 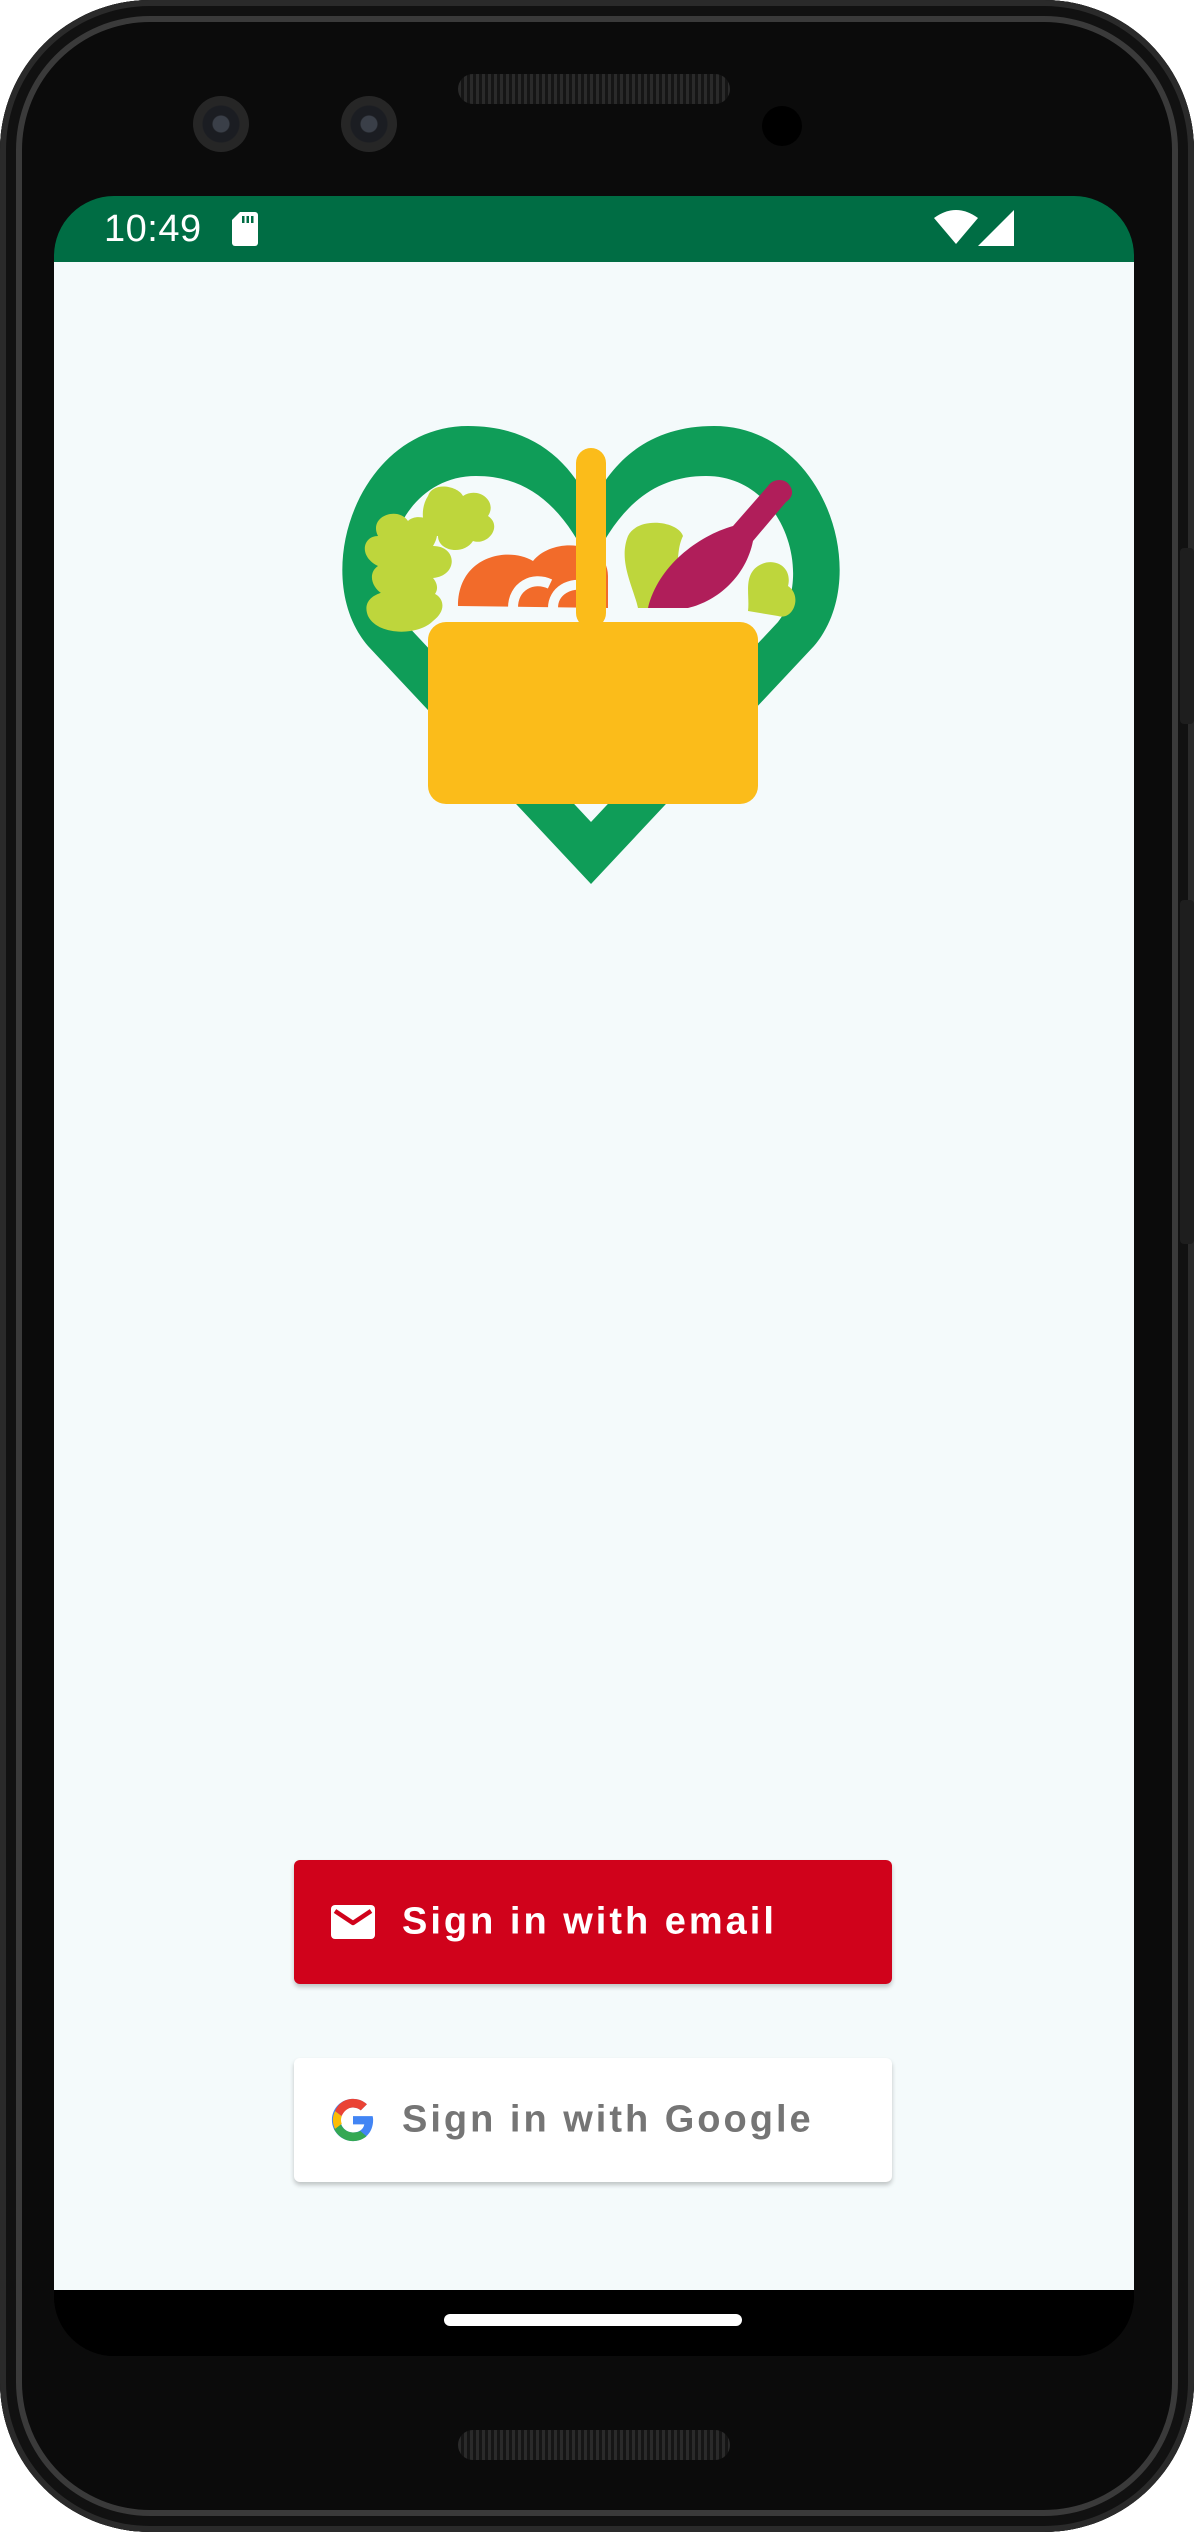 I want to click on mail-icon, so click(x=353, y=1922).